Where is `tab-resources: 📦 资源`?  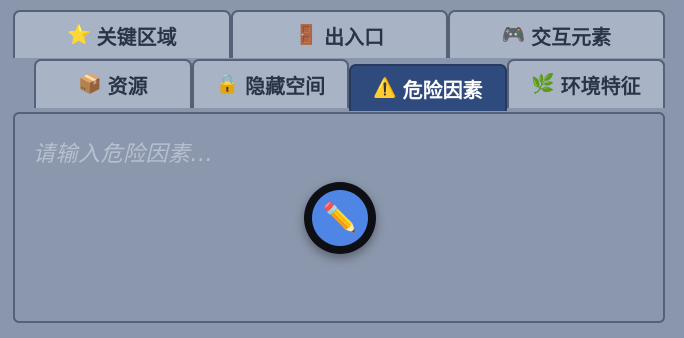
tab-resources: 📦 资源 is located at coordinates (113, 83).